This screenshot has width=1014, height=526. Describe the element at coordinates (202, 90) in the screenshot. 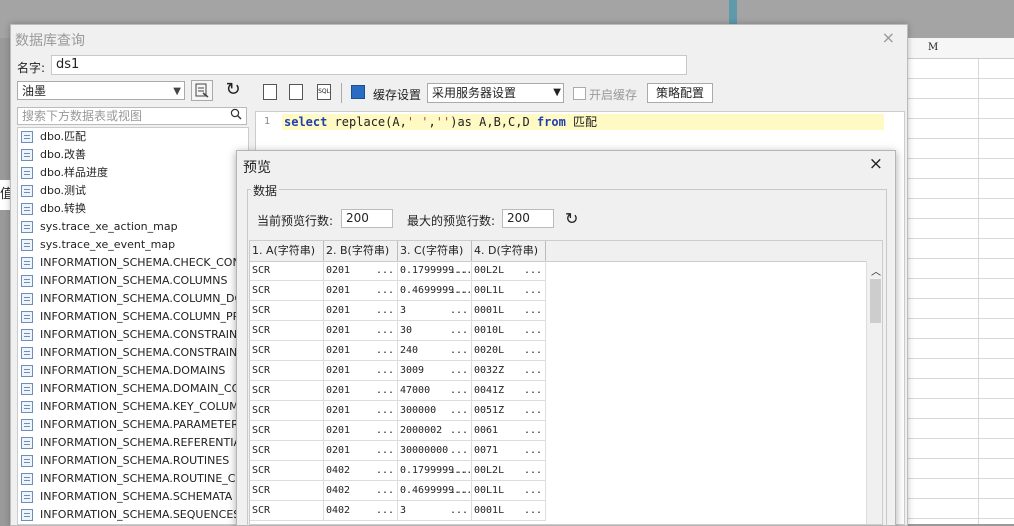

I see `table-filter-button` at that location.